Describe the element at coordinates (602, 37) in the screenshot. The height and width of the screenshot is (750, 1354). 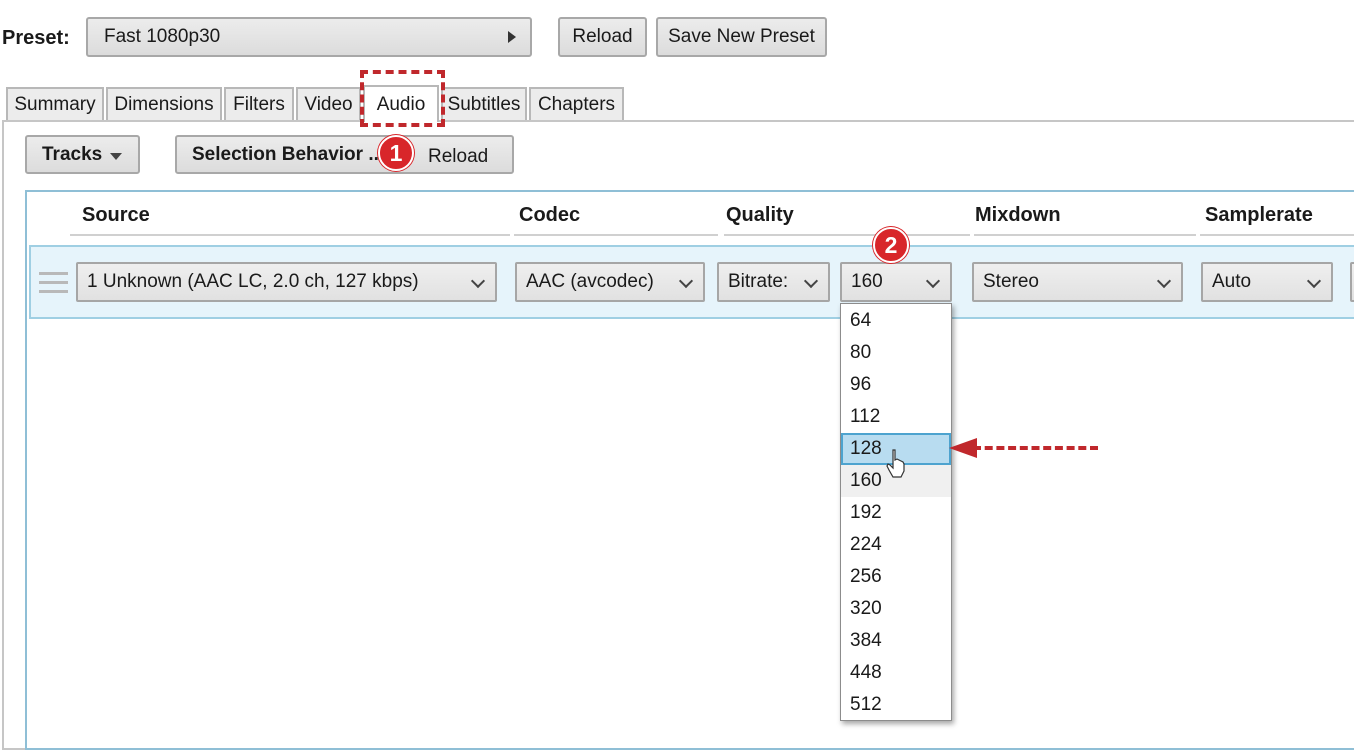
I see `preset-reload-button: Reload` at that location.